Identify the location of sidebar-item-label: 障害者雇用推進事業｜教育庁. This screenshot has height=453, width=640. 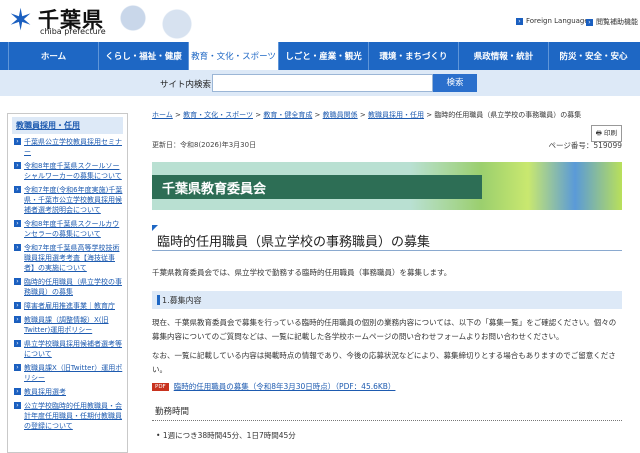
(69, 306).